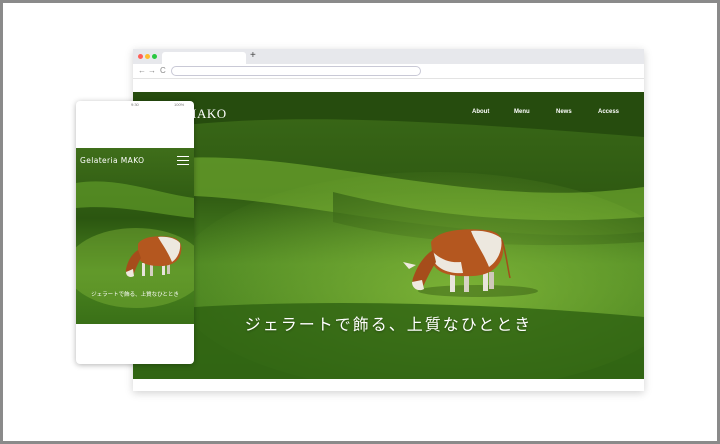 The width and height of the screenshot is (720, 444). I want to click on nav-link-access: Access, so click(608, 112).